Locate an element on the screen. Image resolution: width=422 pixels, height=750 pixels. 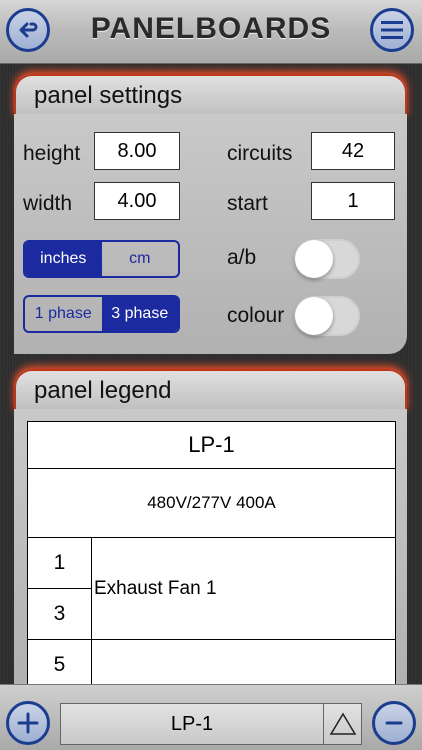
top-bar: PANELBOARDS is located at coordinates (211, 32).